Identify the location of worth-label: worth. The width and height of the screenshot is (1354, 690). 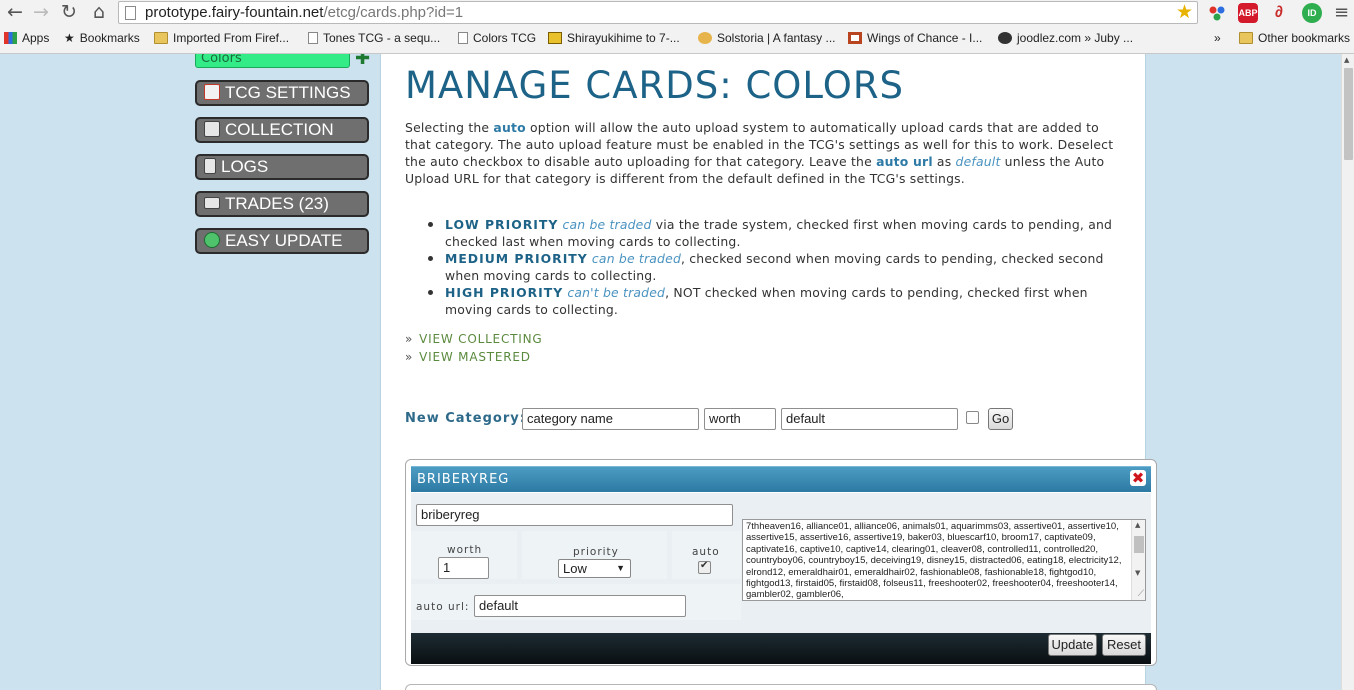
(465, 550).